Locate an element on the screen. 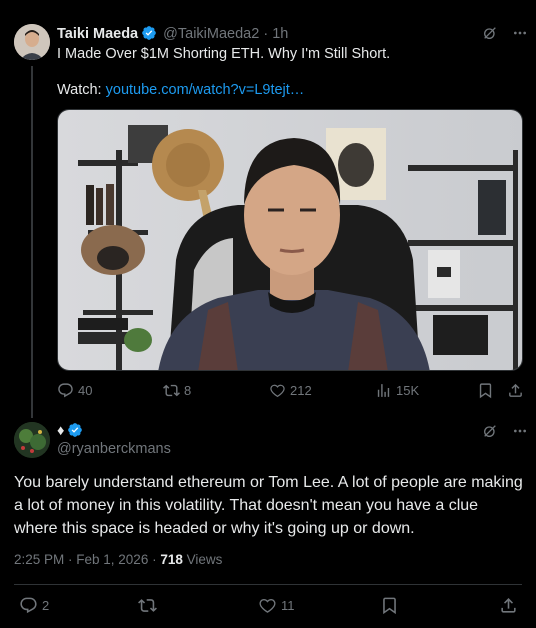  post-header: Taiki Maeda @TaikiMaeda2 · 1h is located at coordinates (172, 35).